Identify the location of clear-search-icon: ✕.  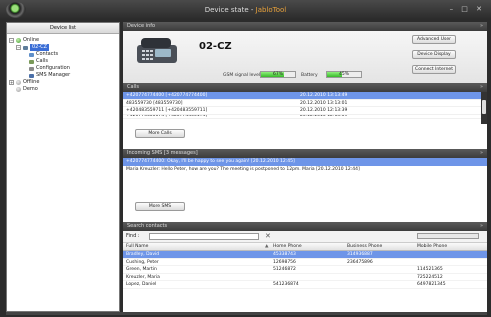
(269, 236).